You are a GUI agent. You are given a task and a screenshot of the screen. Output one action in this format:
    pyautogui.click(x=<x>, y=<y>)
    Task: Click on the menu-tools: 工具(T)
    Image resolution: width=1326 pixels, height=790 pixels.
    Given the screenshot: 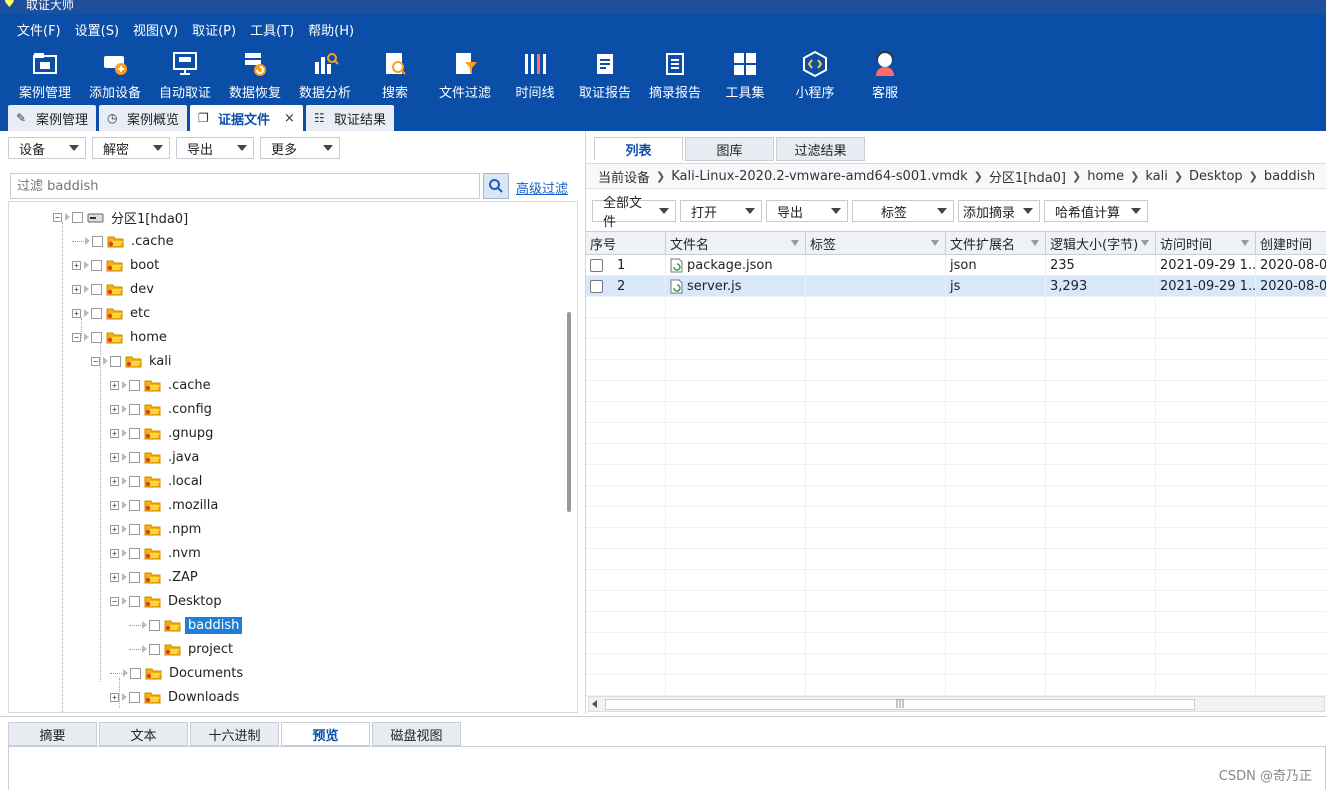 What is the action you would take?
    pyautogui.click(x=272, y=29)
    